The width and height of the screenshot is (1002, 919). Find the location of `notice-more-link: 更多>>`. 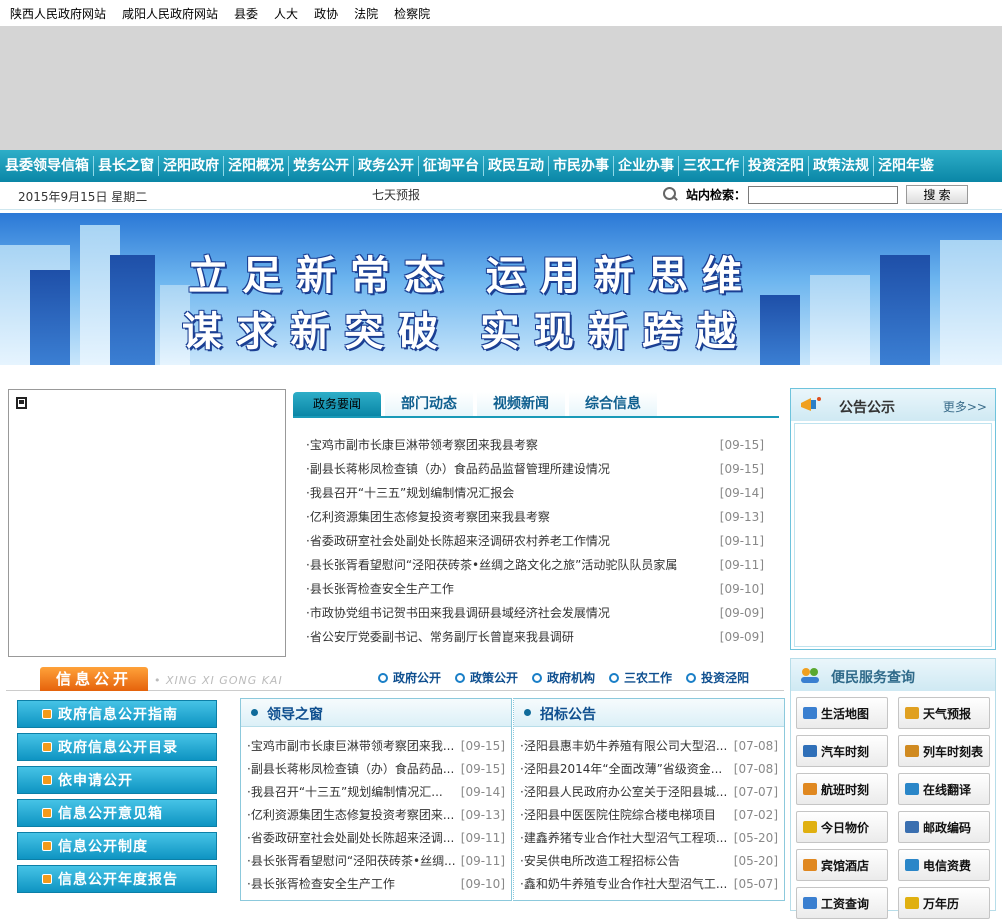

notice-more-link: 更多>> is located at coordinates (965, 406).